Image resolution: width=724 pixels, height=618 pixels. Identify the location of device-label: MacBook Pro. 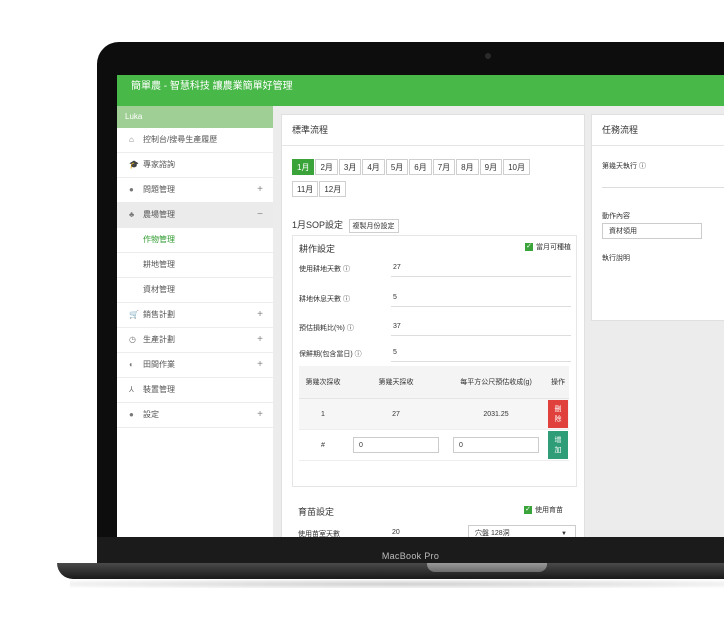
(410, 556).